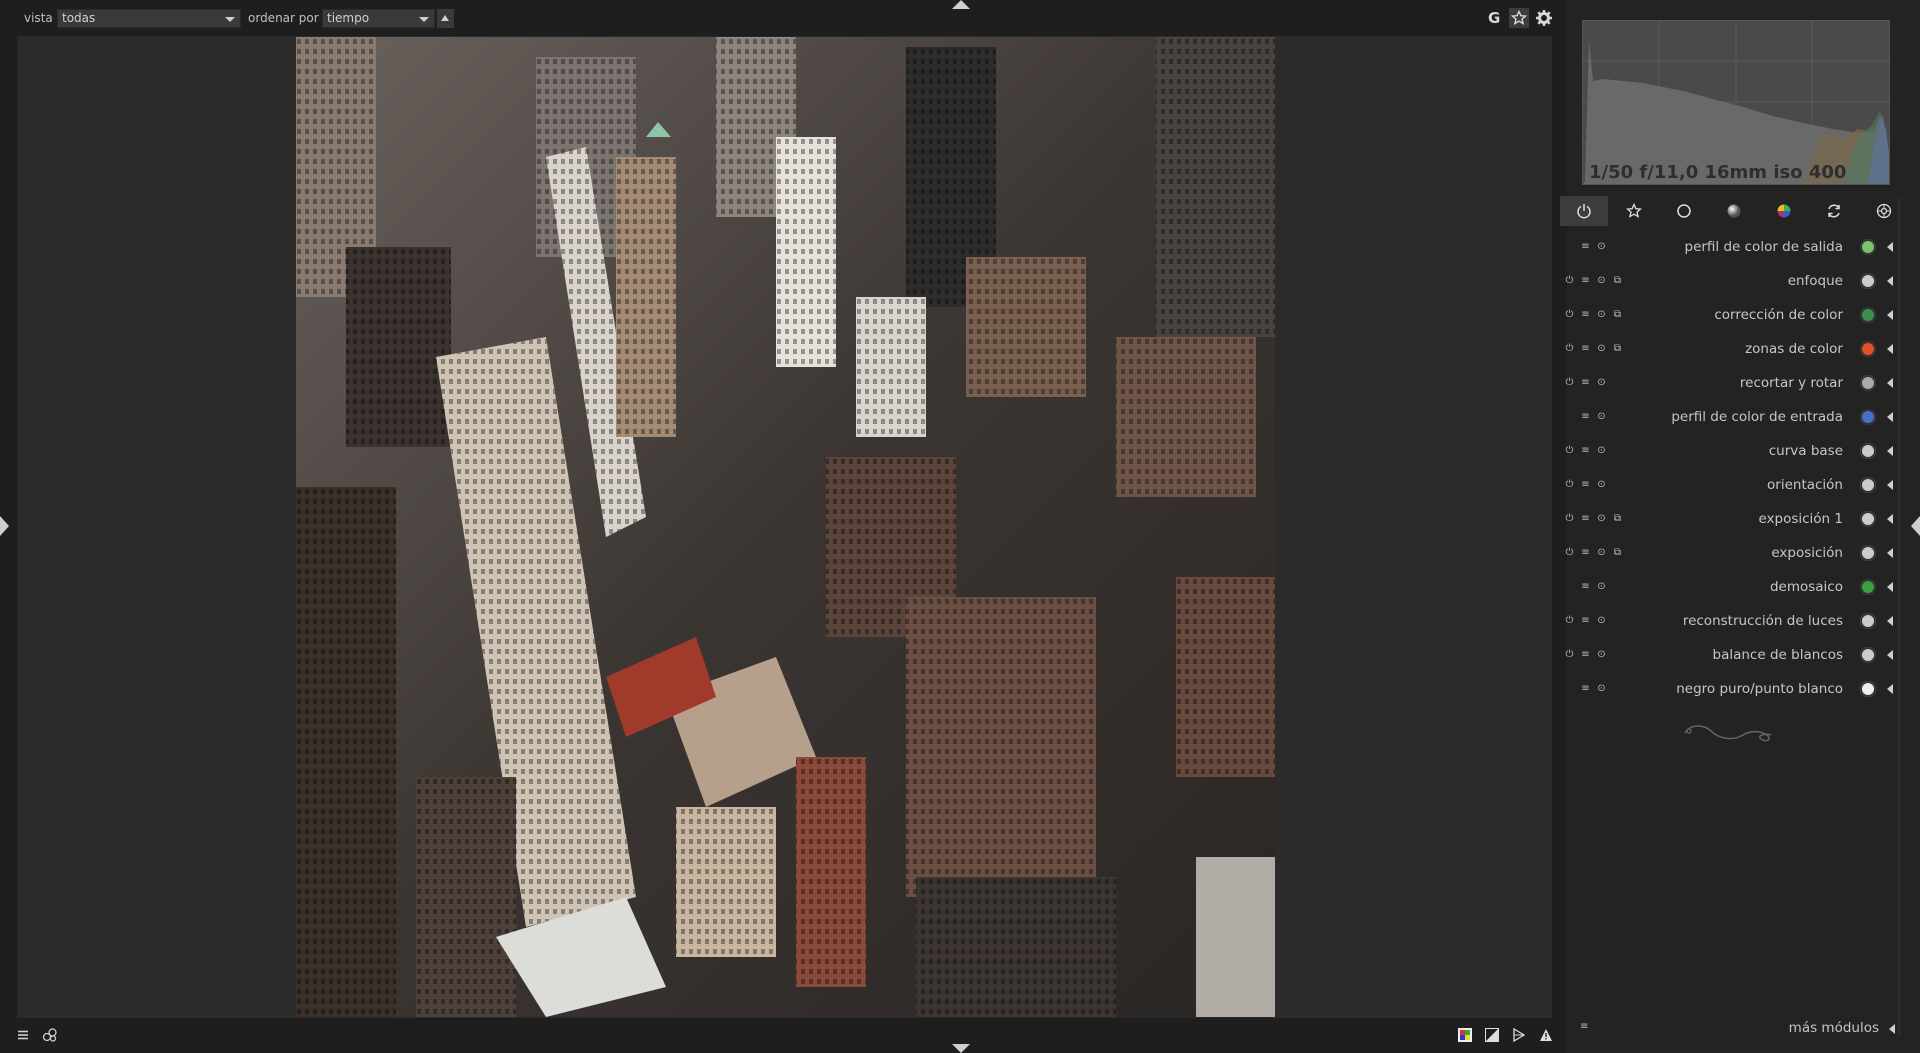 Image resolution: width=1920 pixels, height=1053 pixels. What do you see at coordinates (1684, 211) in the screenshot?
I see `group-basic-button` at bounding box center [1684, 211].